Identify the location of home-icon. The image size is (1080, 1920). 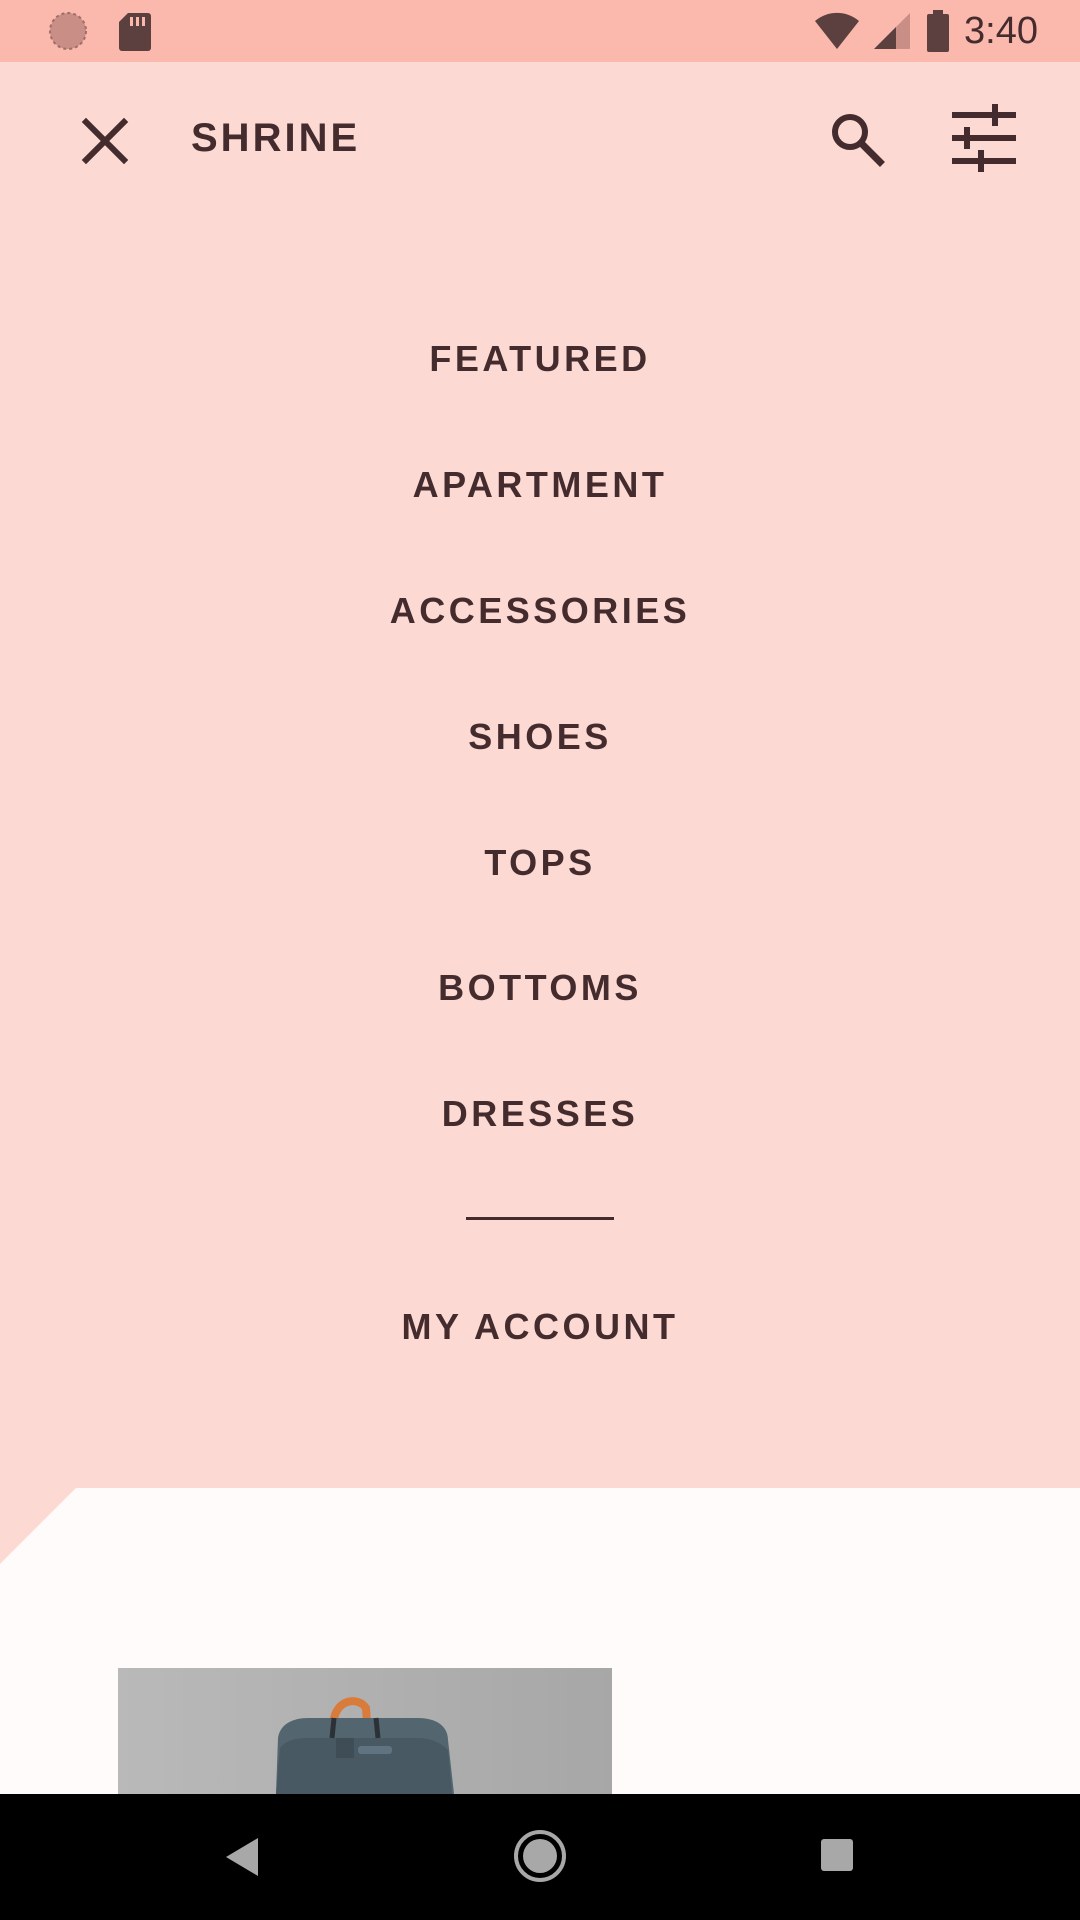
(540, 1856).